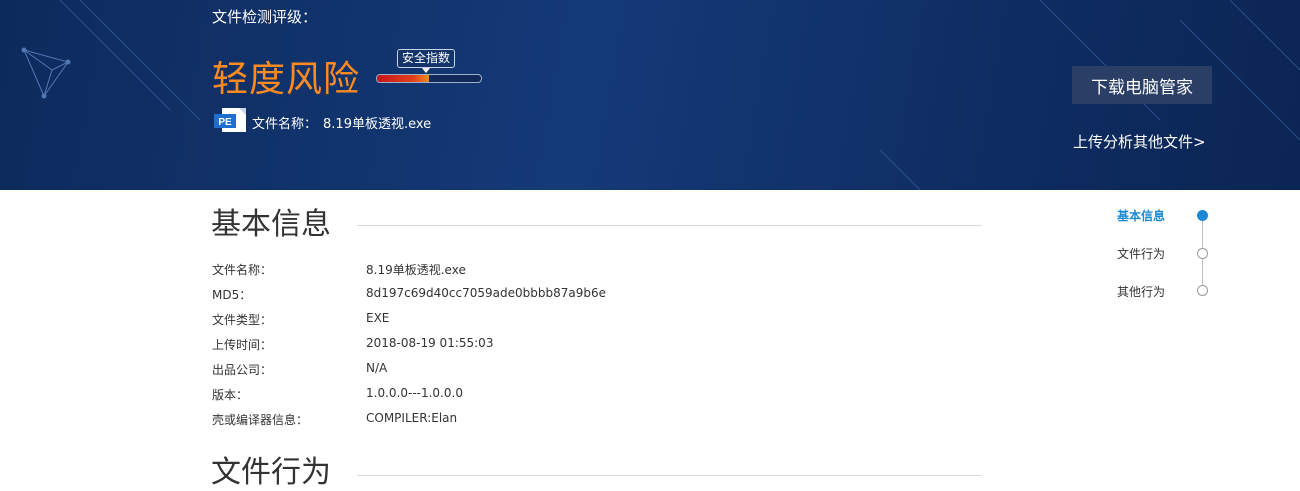 This screenshot has width=1300, height=491. I want to click on side-nav-basic-info: 基本信息, so click(1141, 215).